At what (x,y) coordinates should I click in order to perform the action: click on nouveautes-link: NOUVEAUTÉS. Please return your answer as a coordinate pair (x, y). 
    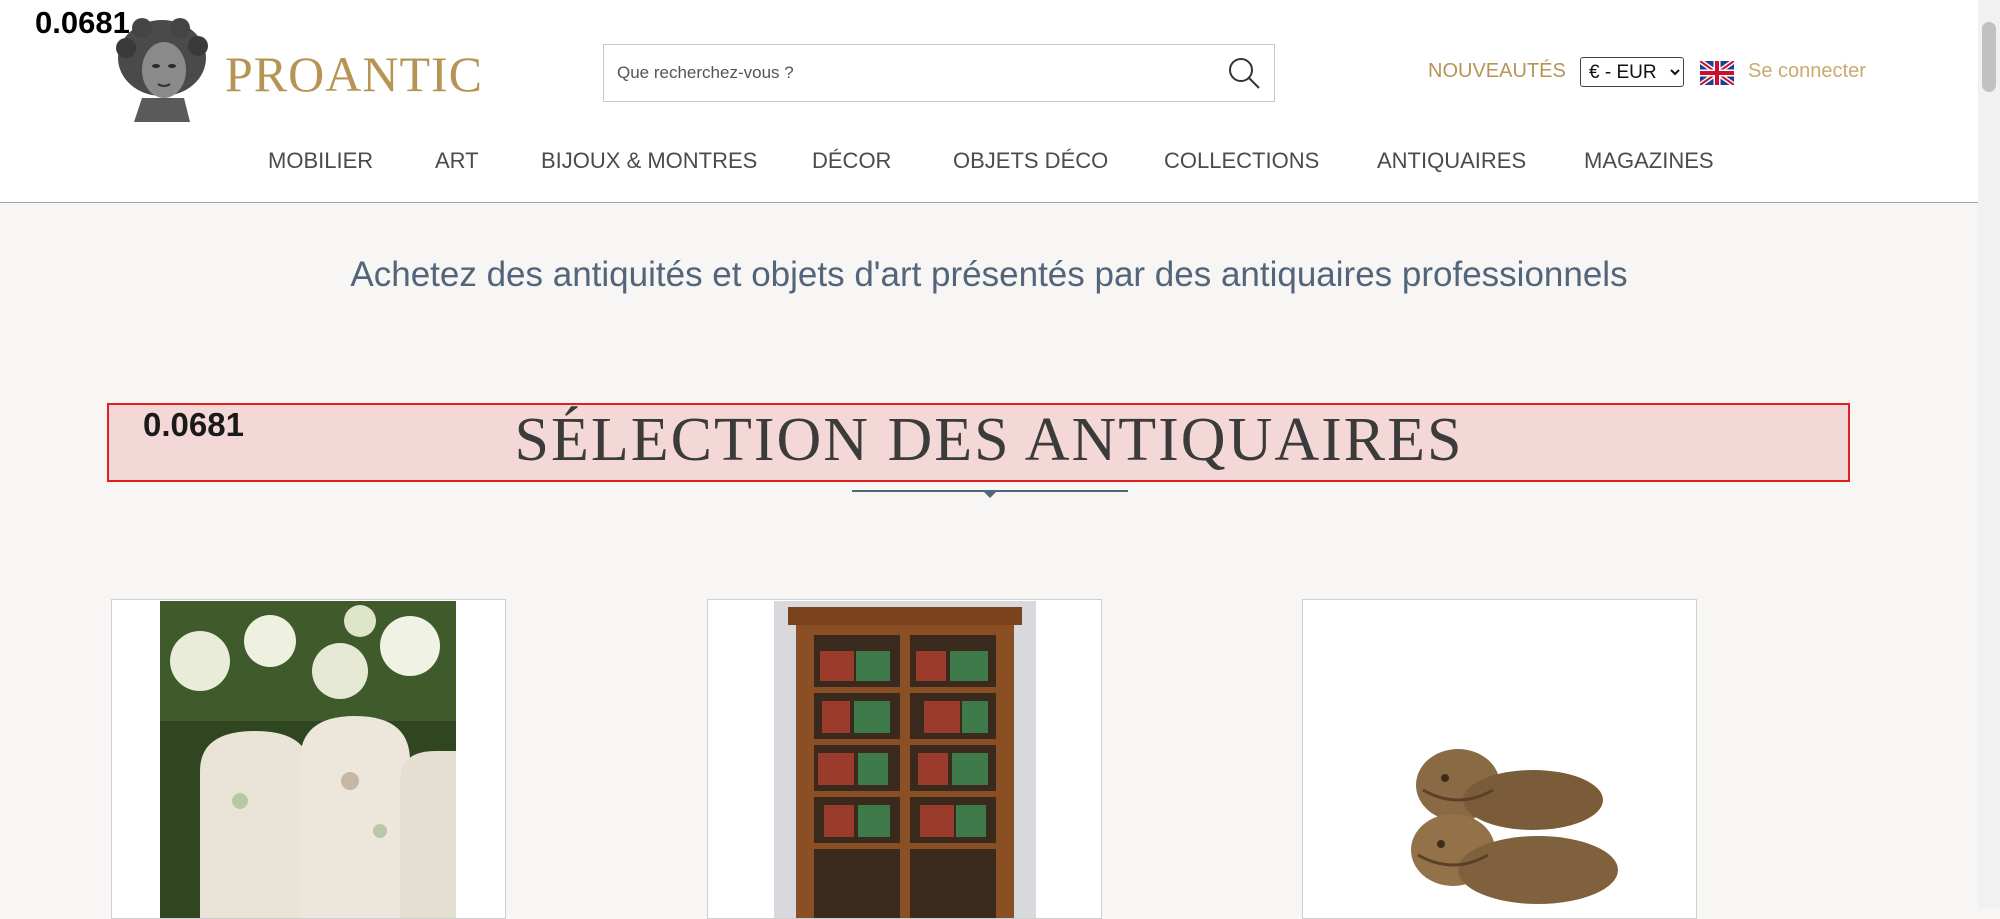
    Looking at the image, I should click on (1497, 71).